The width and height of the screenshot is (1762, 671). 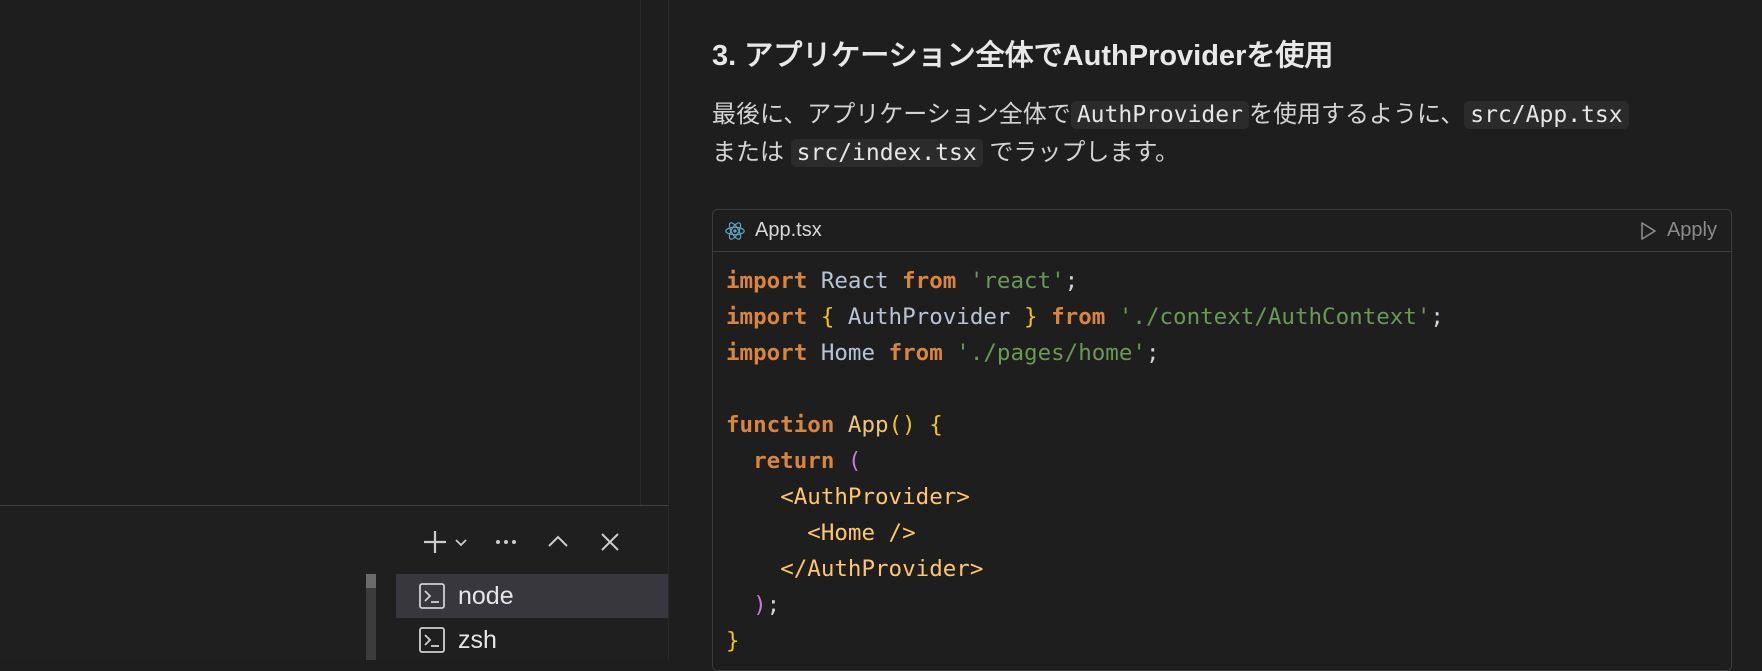 I want to click on apply-label: Apply, so click(x=1691, y=230).